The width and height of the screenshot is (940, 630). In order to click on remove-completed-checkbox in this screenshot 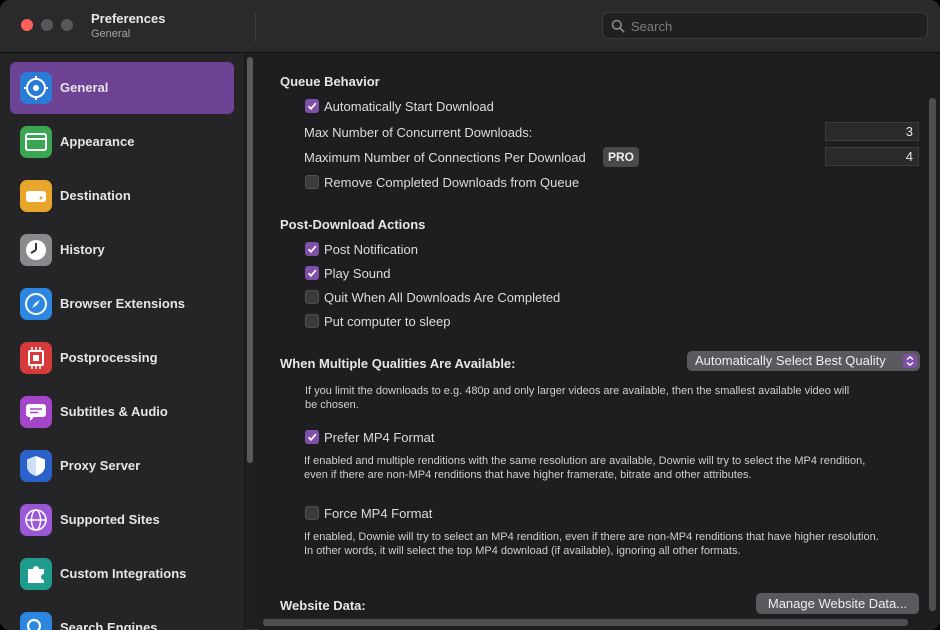, I will do `click(312, 182)`.